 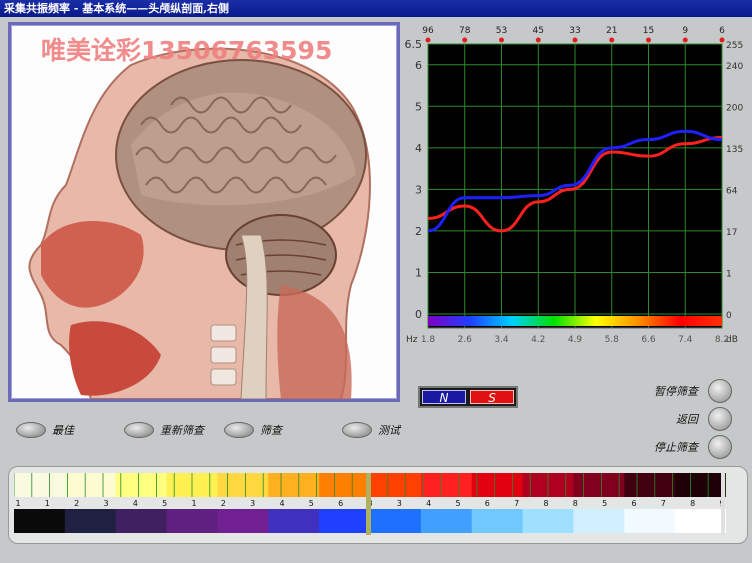 I want to click on top-axis-label: 21, so click(x=611, y=31).